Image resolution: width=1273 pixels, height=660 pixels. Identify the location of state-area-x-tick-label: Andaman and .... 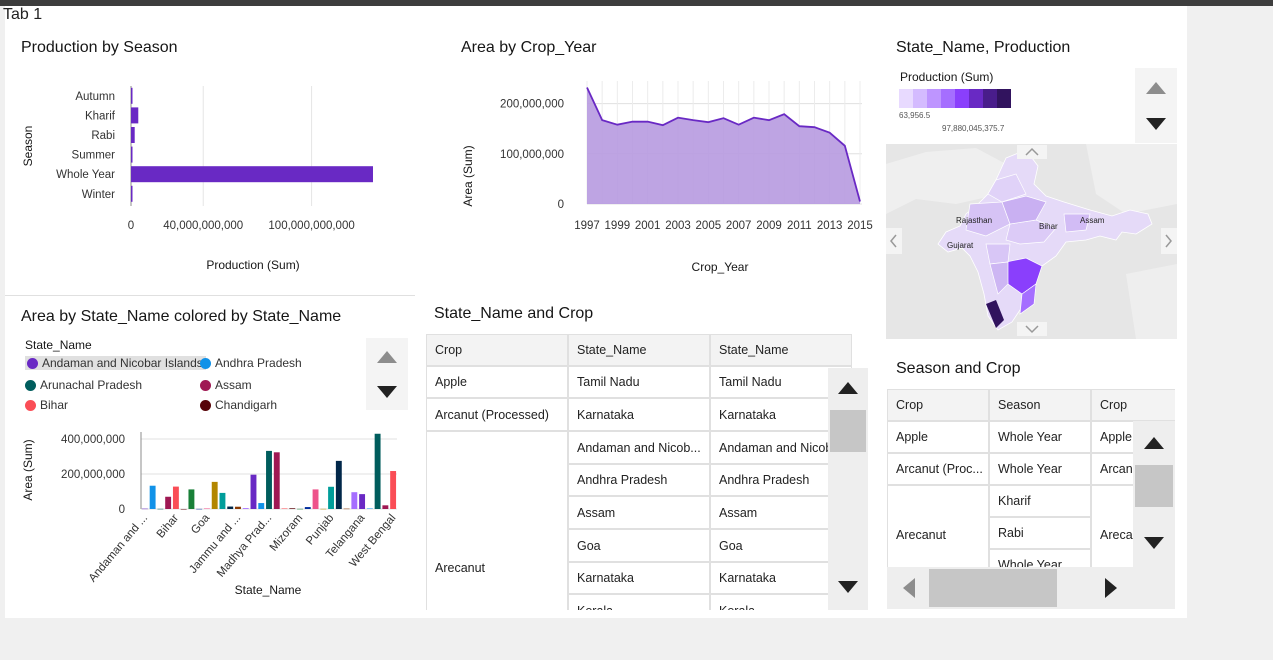
(118, 548).